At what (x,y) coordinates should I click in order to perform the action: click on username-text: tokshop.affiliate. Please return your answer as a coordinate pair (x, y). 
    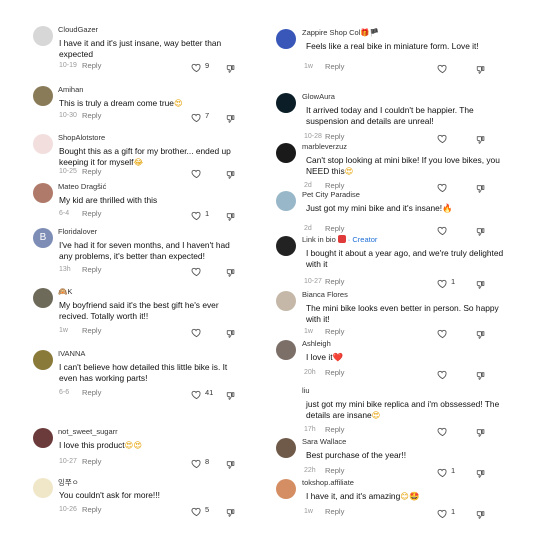
    Looking at the image, I should click on (328, 482).